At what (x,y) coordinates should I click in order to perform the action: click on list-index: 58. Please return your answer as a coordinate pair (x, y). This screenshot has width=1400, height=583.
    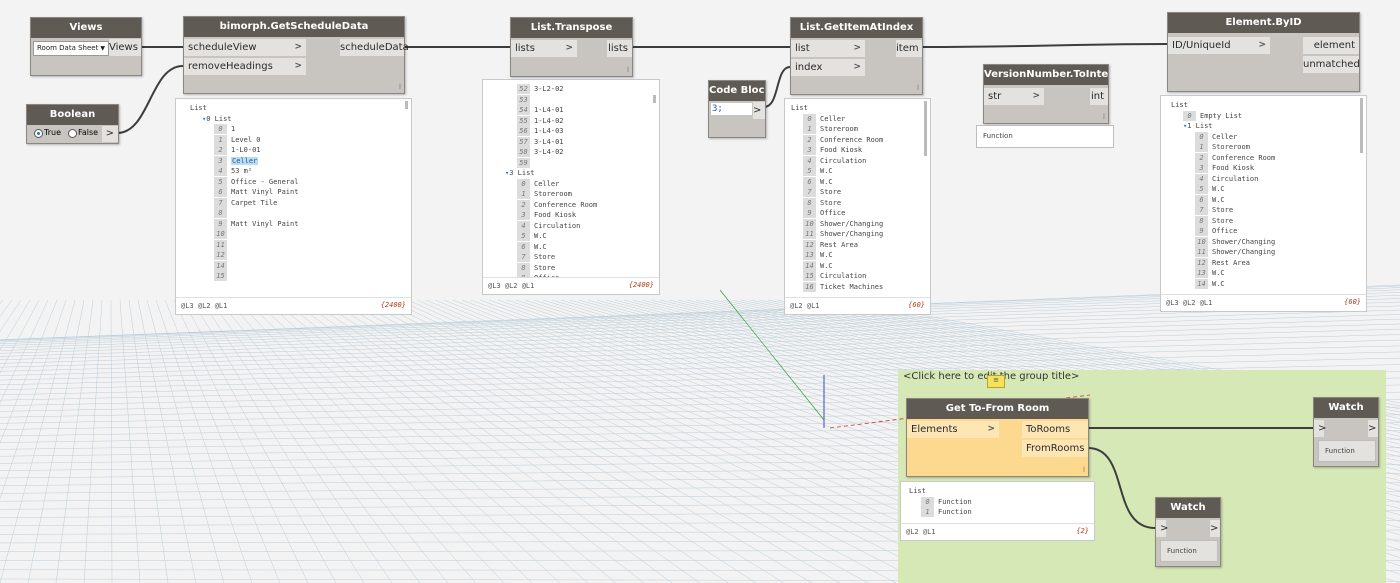
    Looking at the image, I should click on (523, 152).